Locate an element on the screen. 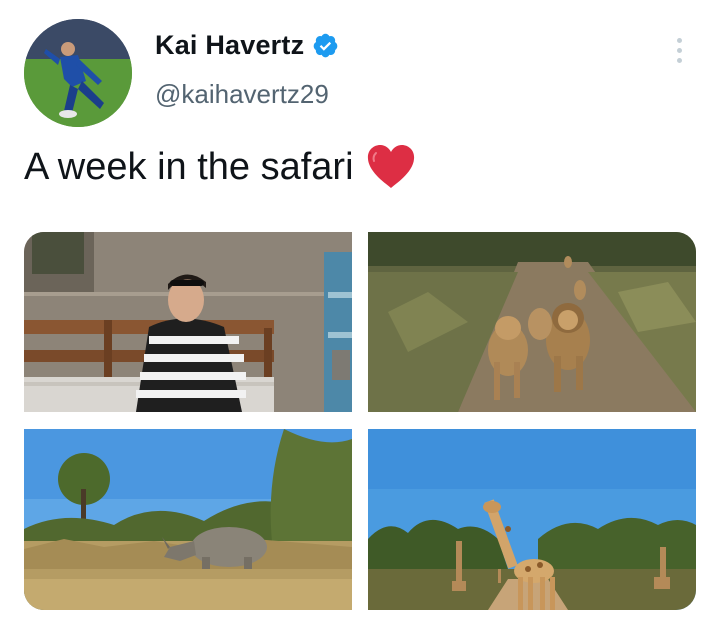  tweet-text: A week in the safari is located at coordinates (189, 166).